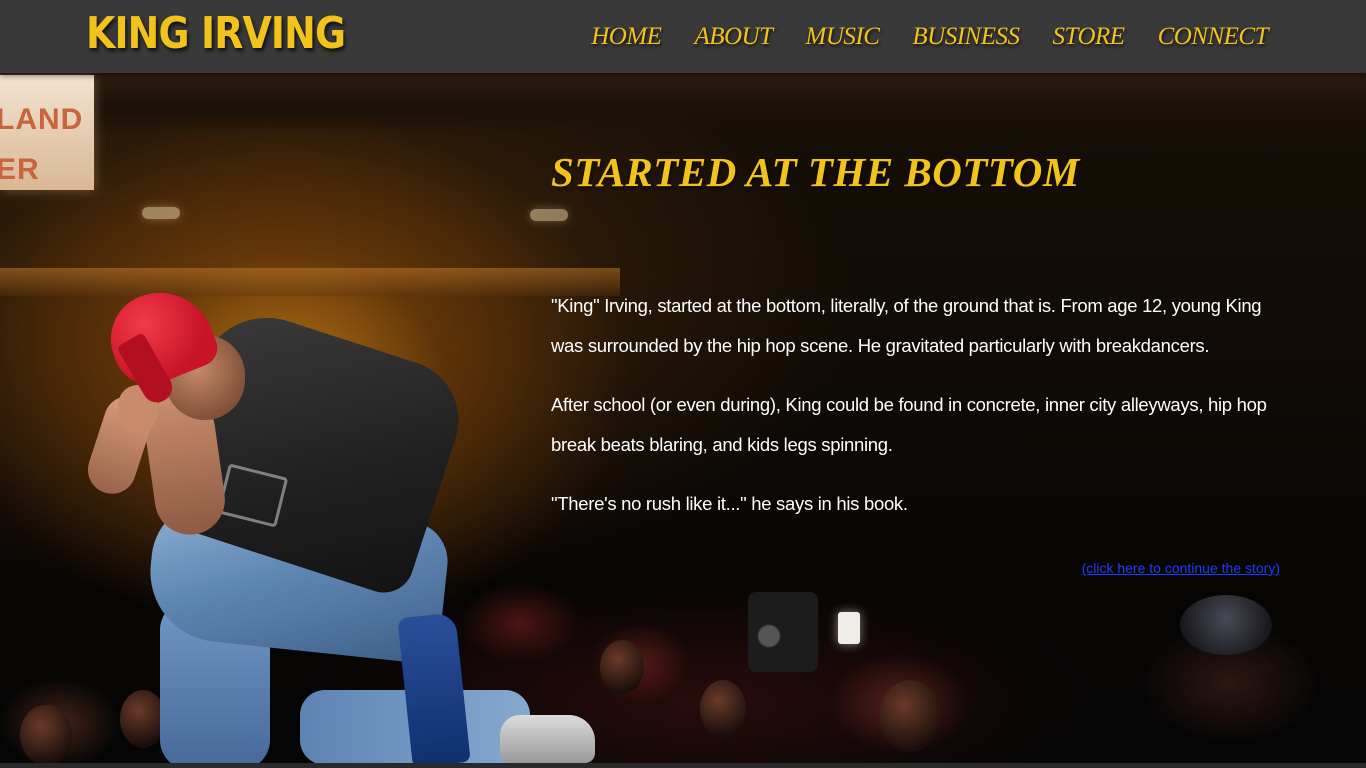  Describe the element at coordinates (547, 739) in the screenshot. I see `dancer-shoe` at that location.